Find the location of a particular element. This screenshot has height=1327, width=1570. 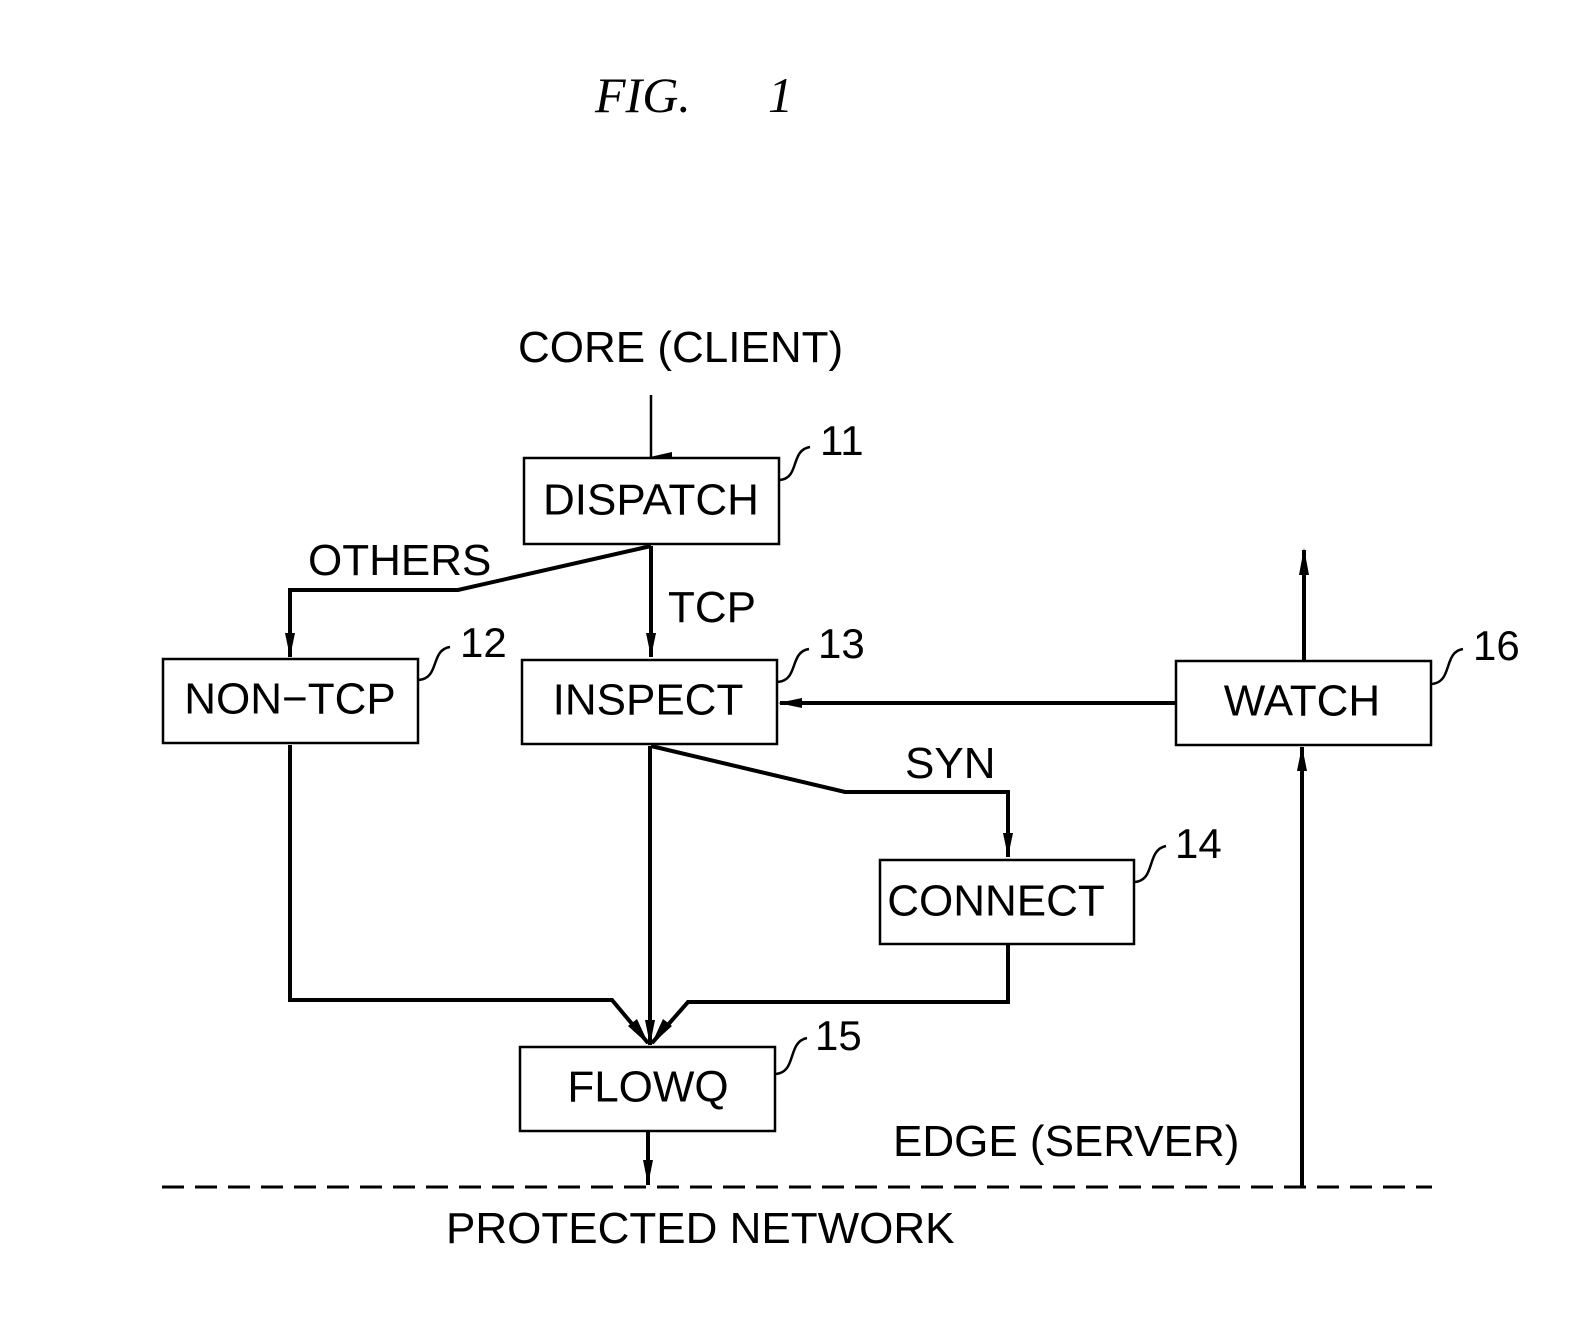

arrowhead-inspect is located at coordinates (651, 645).